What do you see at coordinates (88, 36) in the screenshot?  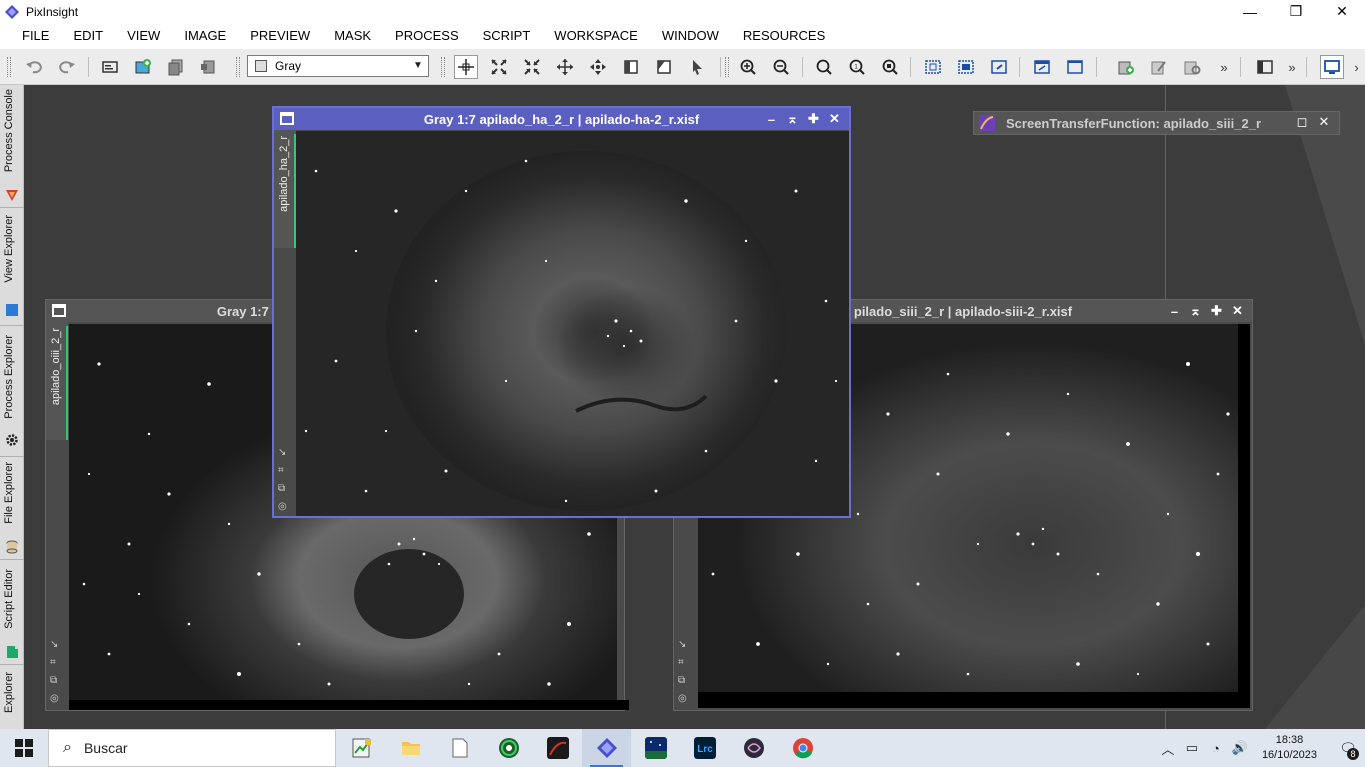 I see `menu-edit: EDIT` at bounding box center [88, 36].